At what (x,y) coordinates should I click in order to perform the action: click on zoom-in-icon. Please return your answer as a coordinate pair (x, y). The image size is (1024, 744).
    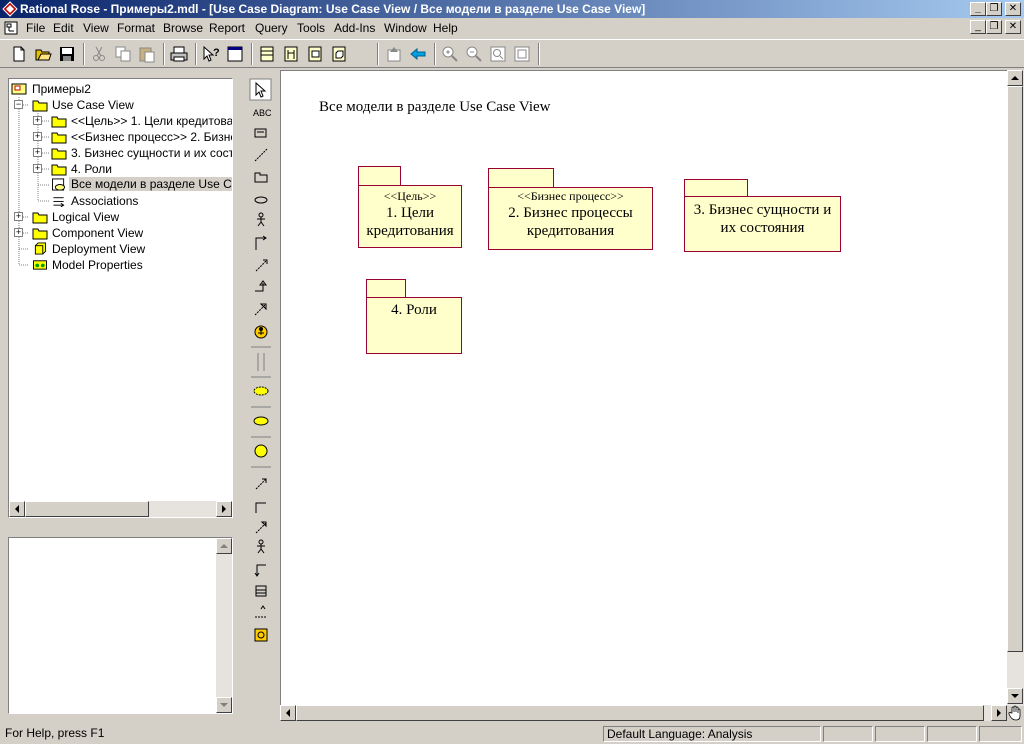
    Looking at the image, I should click on (450, 54).